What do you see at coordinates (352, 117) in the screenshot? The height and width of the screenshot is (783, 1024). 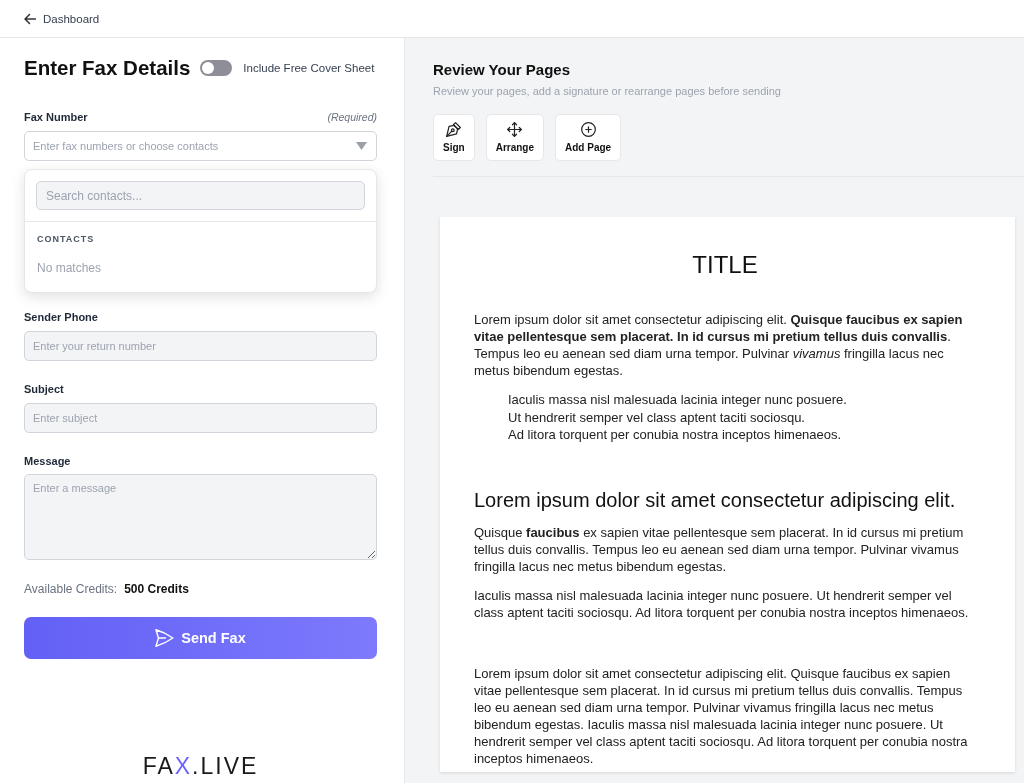 I see `required-note: (Required)` at bounding box center [352, 117].